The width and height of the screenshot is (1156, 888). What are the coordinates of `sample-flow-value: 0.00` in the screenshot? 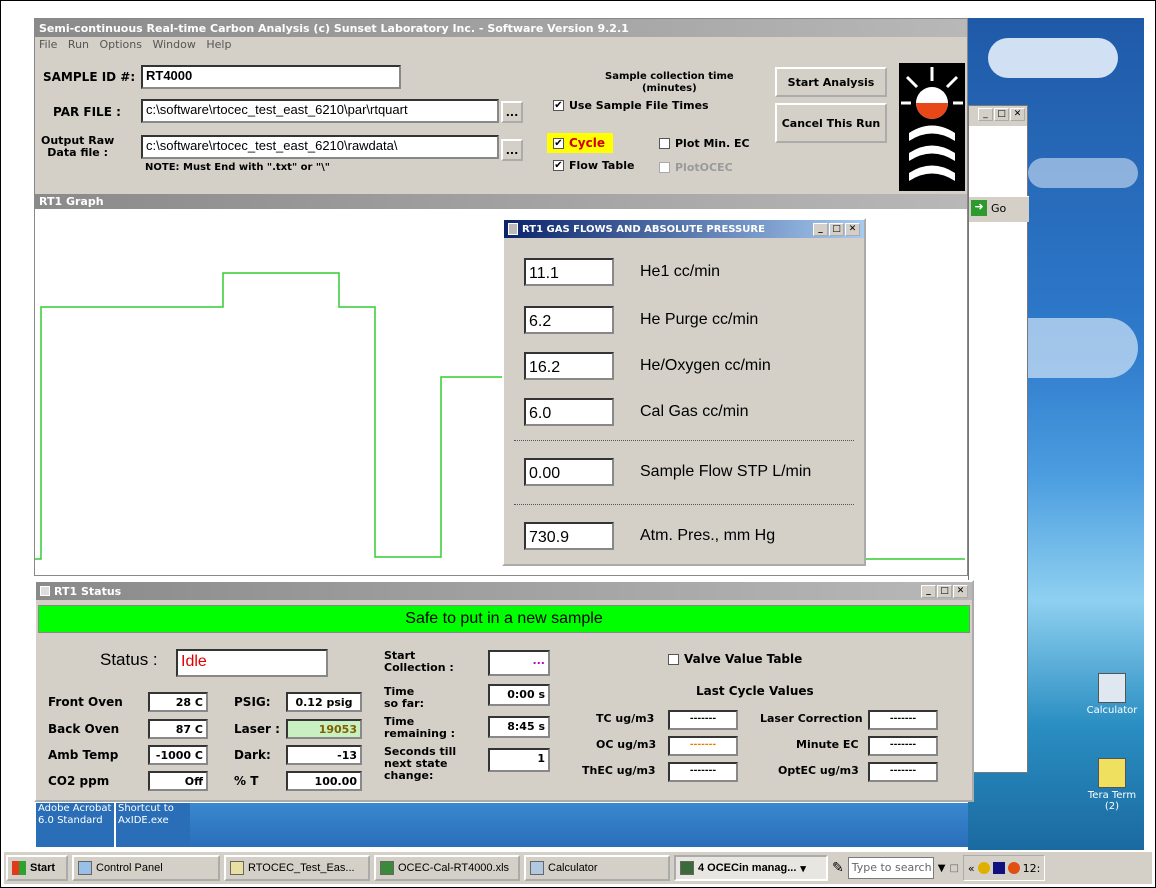 It's located at (569, 472).